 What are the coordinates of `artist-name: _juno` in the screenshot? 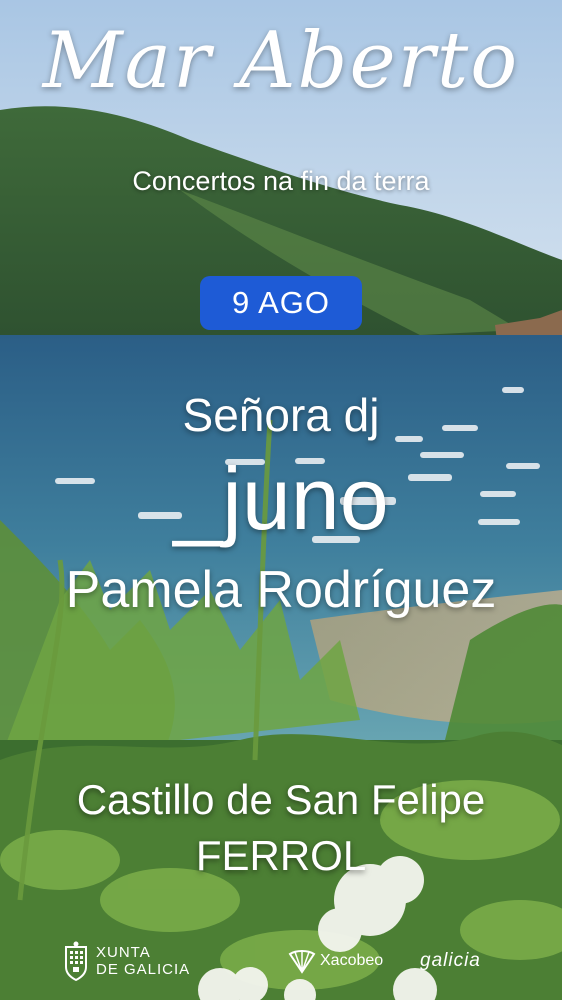 It's located at (281, 498).